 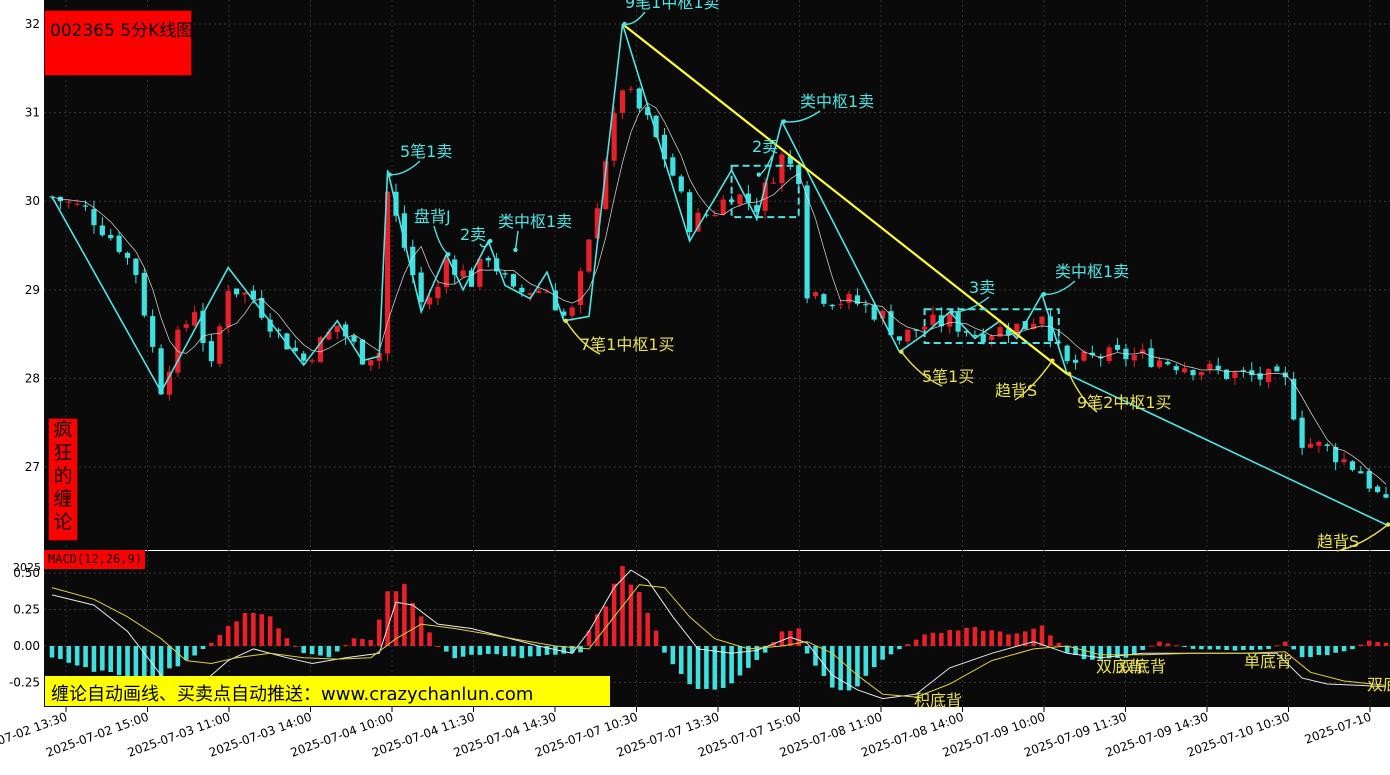 What do you see at coordinates (63, 479) in the screenshot?
I see `brand-box: 疯 狂 的 缠 论` at bounding box center [63, 479].